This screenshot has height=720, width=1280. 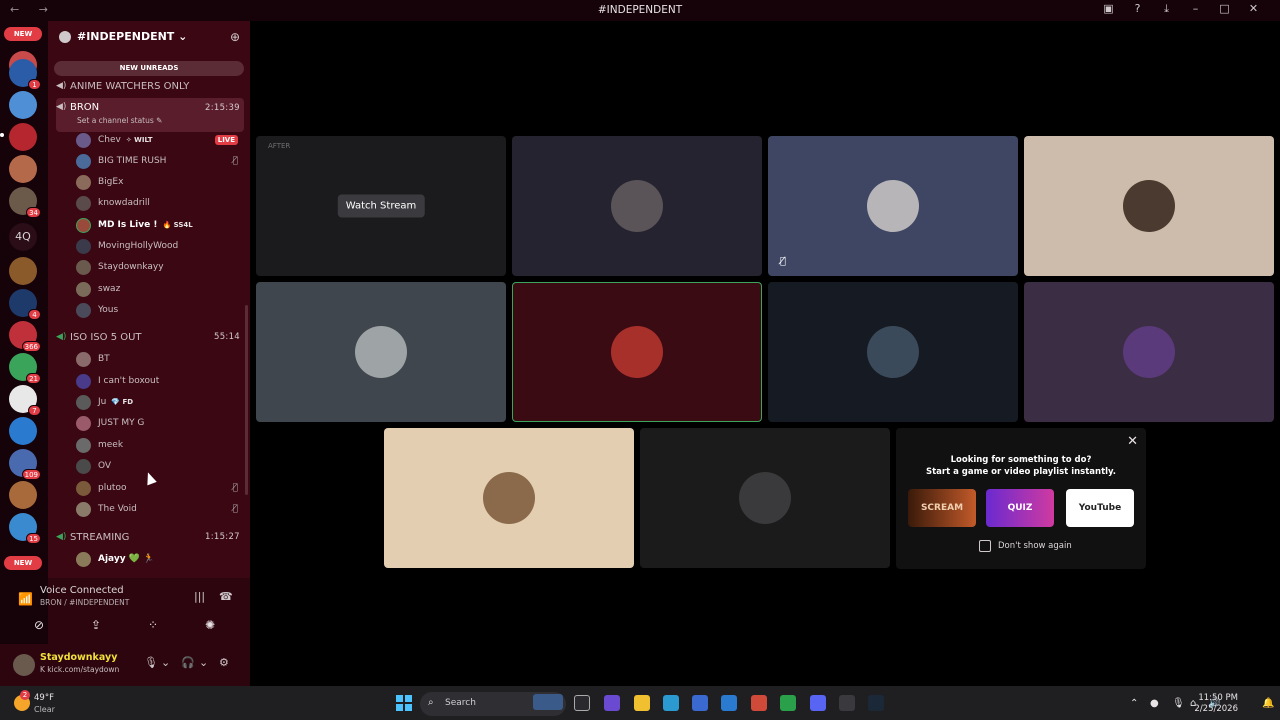 What do you see at coordinates (637, 352) in the screenshot?
I see `participant-tile-speaking` at bounding box center [637, 352].